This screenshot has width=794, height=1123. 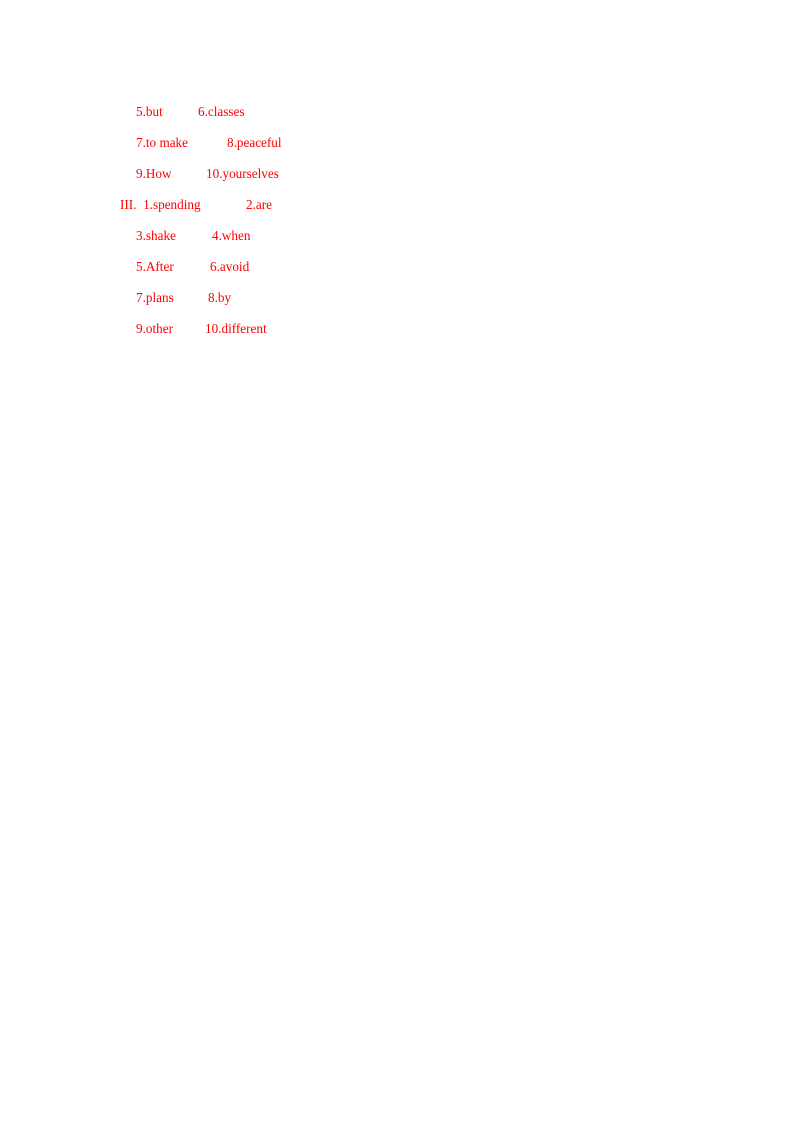 I want to click on answer-item-col1: 9.How, so click(x=154, y=173).